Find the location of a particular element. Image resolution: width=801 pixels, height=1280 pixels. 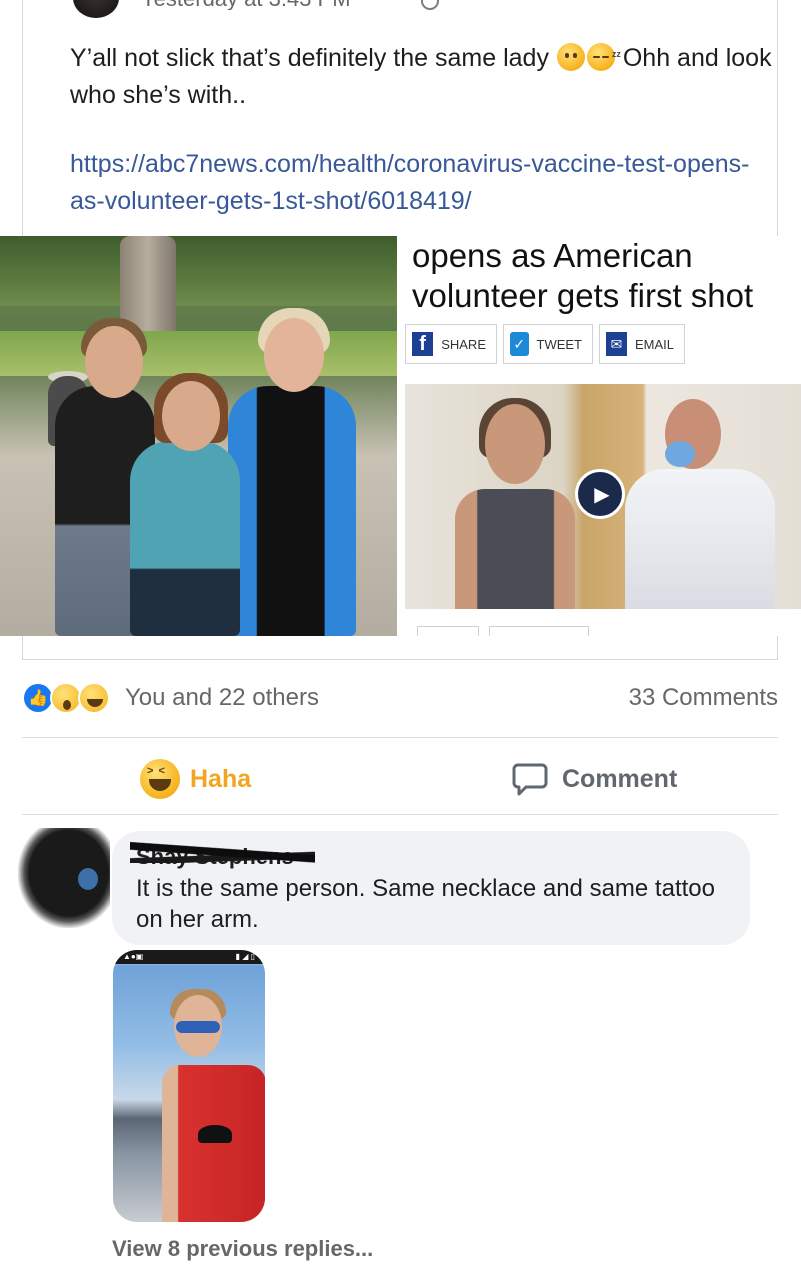

commenter-avatar is located at coordinates (64, 878).